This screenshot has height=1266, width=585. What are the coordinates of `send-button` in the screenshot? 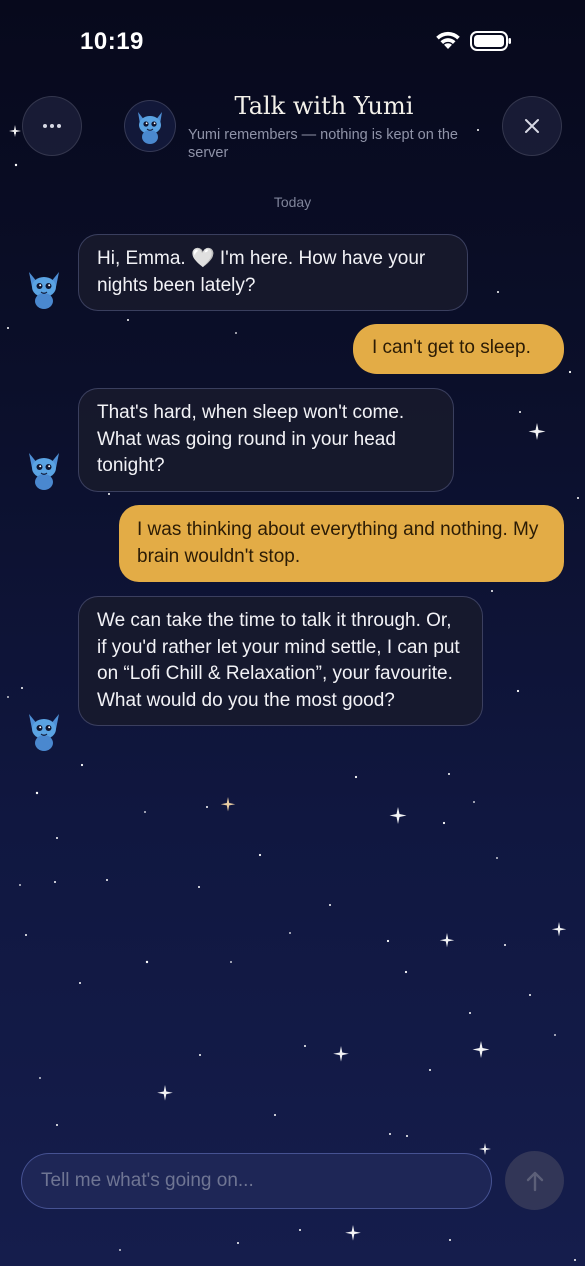 It's located at (534, 1180).